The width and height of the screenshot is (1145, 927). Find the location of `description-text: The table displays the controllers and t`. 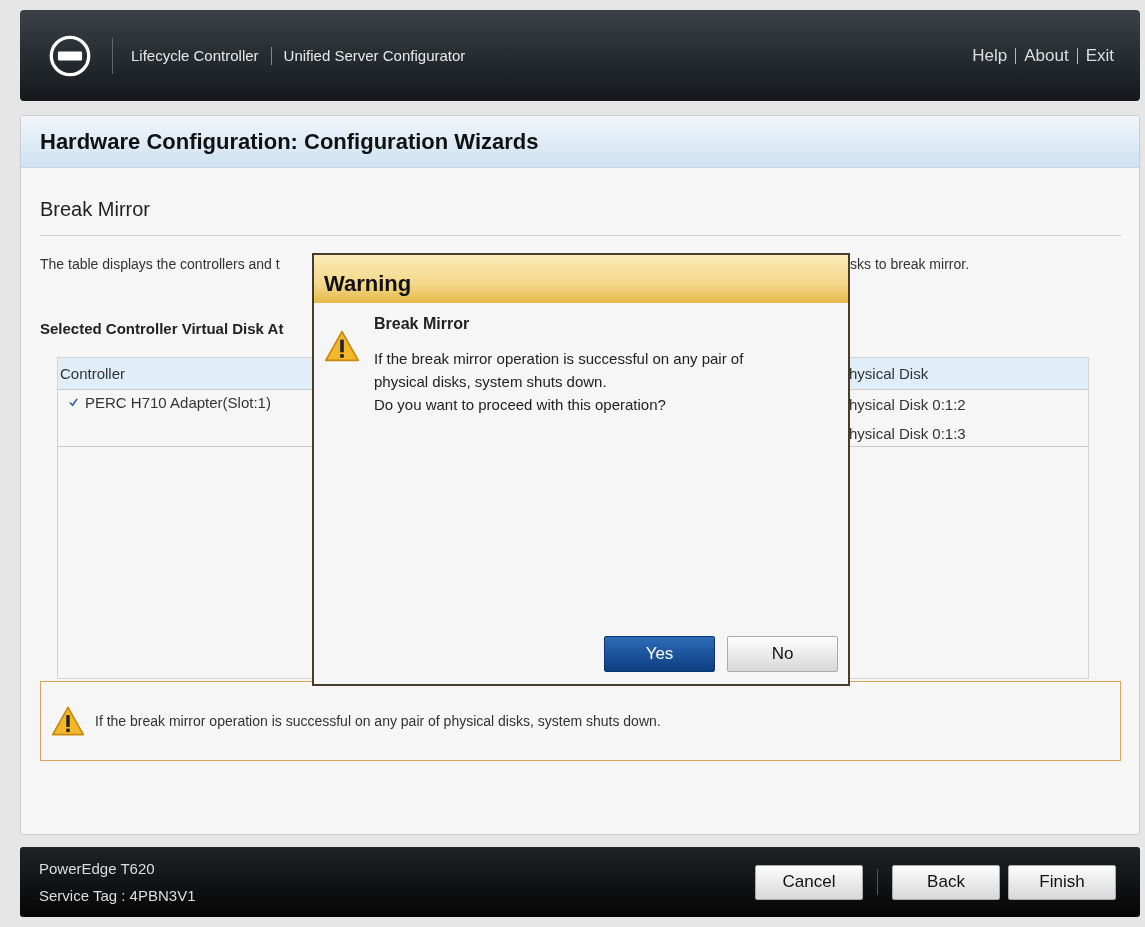

description-text: The table displays the controllers and t is located at coordinates (160, 264).